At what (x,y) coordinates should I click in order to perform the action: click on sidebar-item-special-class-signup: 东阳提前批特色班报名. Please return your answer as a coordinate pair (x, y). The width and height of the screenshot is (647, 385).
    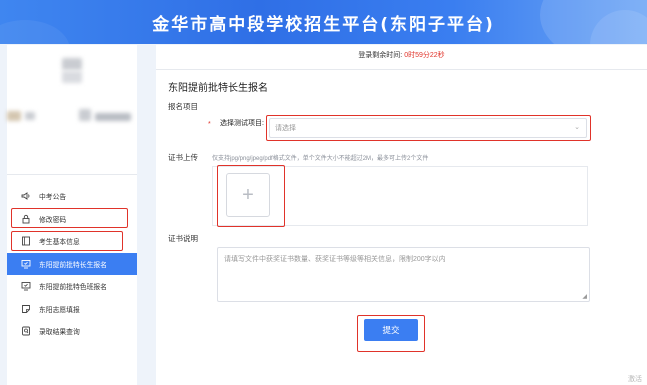
    Looking at the image, I should click on (72, 286).